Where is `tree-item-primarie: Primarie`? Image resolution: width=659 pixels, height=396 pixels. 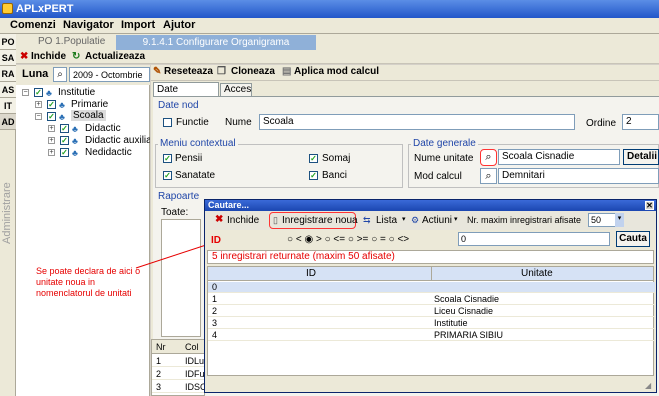 tree-item-primarie: Primarie is located at coordinates (89, 104).